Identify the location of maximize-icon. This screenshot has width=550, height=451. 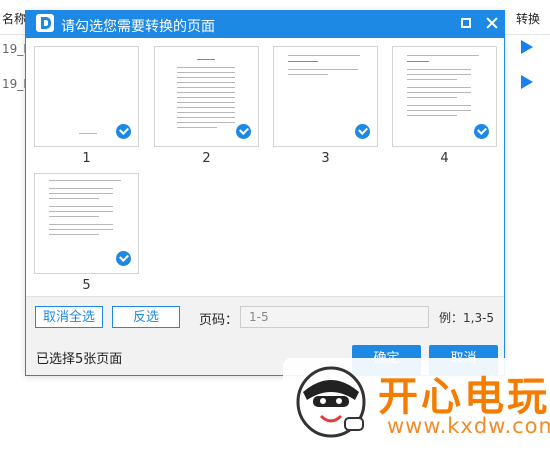
(466, 23).